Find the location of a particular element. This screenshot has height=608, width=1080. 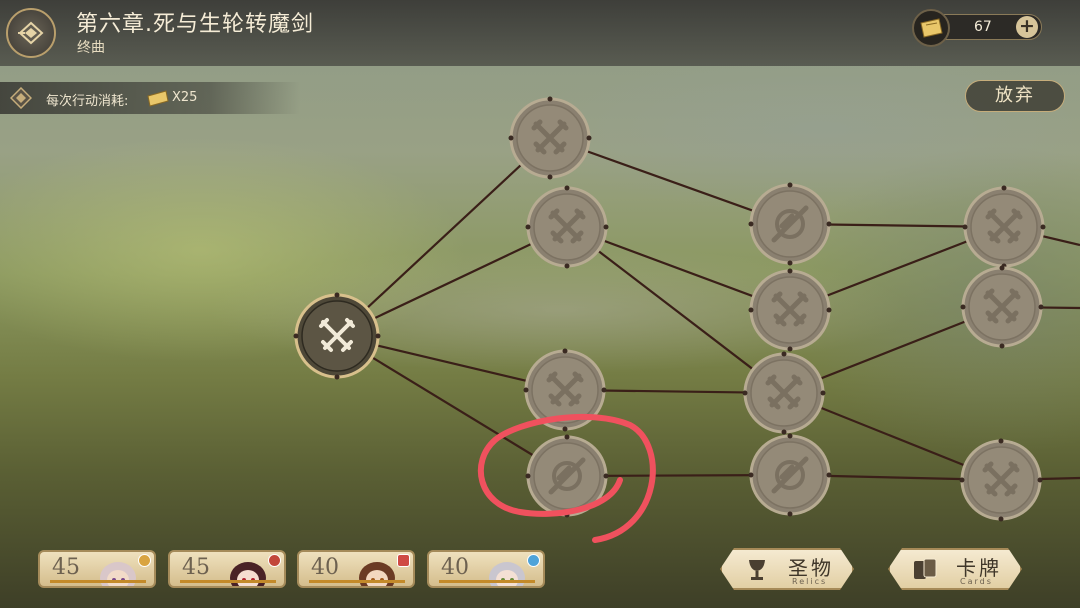

abandon-button: 放弃 is located at coordinates (1015, 96).